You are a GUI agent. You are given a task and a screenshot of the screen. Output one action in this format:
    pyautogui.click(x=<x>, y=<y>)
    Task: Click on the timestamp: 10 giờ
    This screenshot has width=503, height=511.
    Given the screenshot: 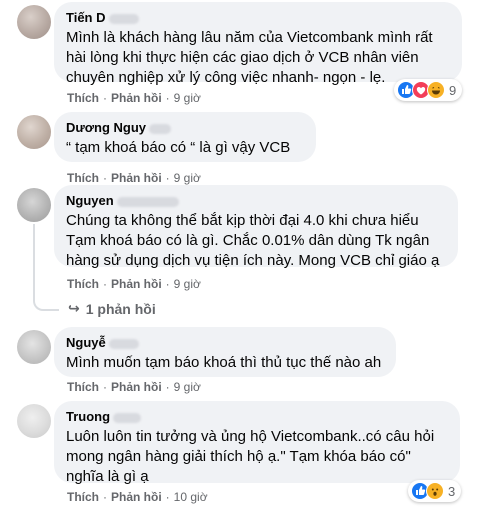 What is the action you would take?
    pyautogui.click(x=191, y=497)
    